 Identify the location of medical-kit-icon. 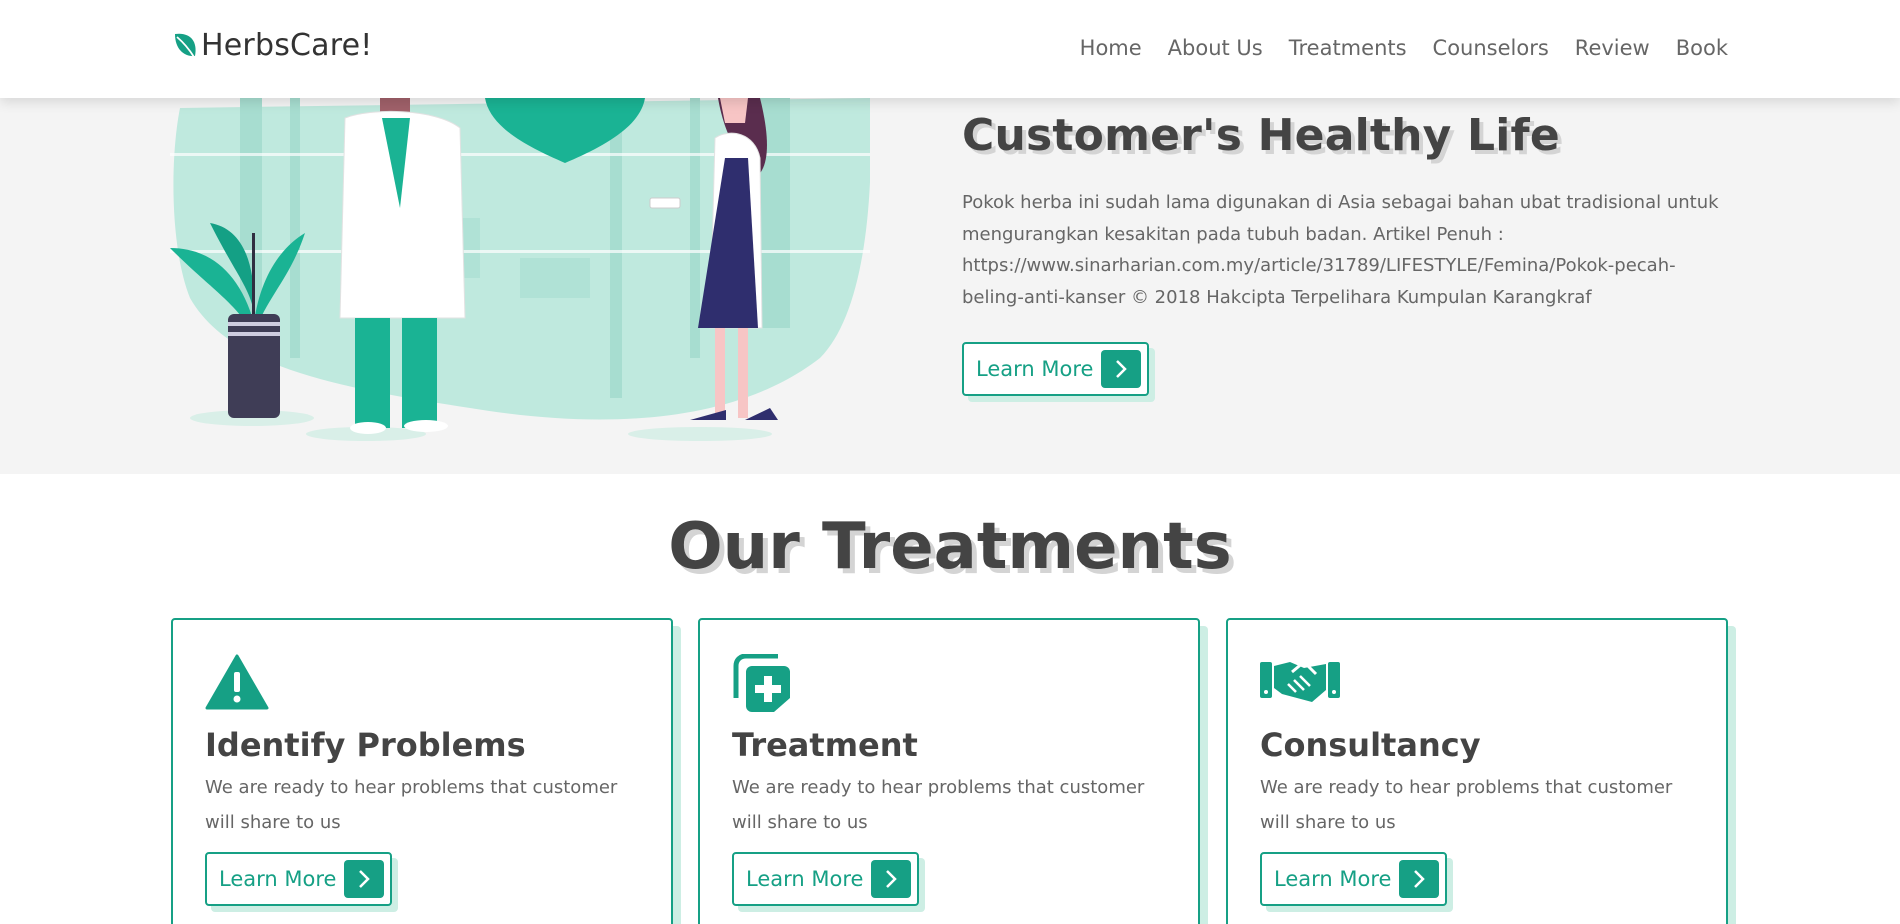
(762, 685).